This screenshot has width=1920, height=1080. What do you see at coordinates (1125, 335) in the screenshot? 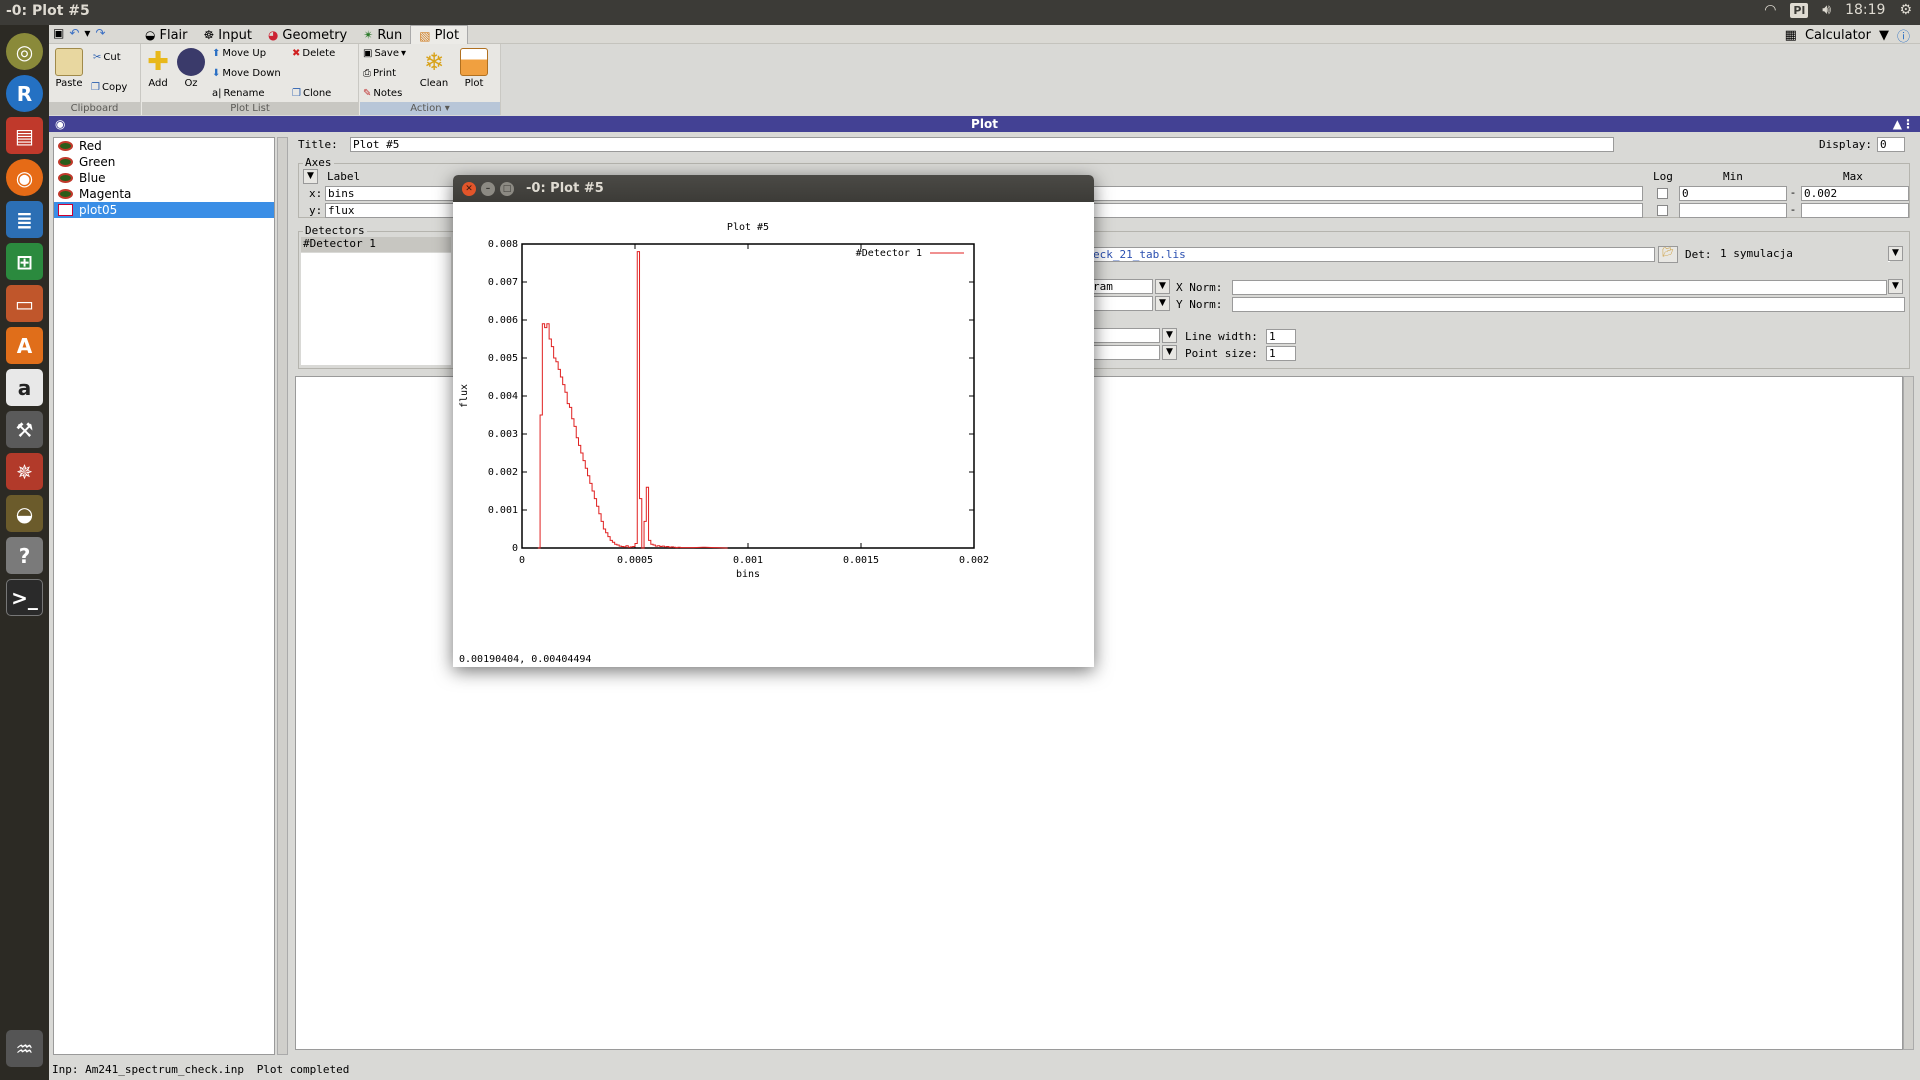
I see `line-style-select` at bounding box center [1125, 335].